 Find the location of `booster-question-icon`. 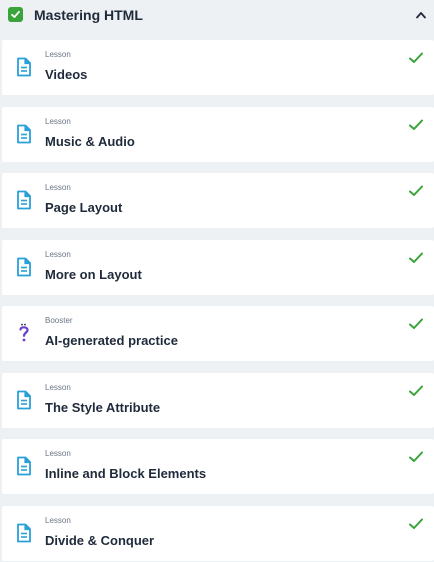

booster-question-icon is located at coordinates (24, 333).